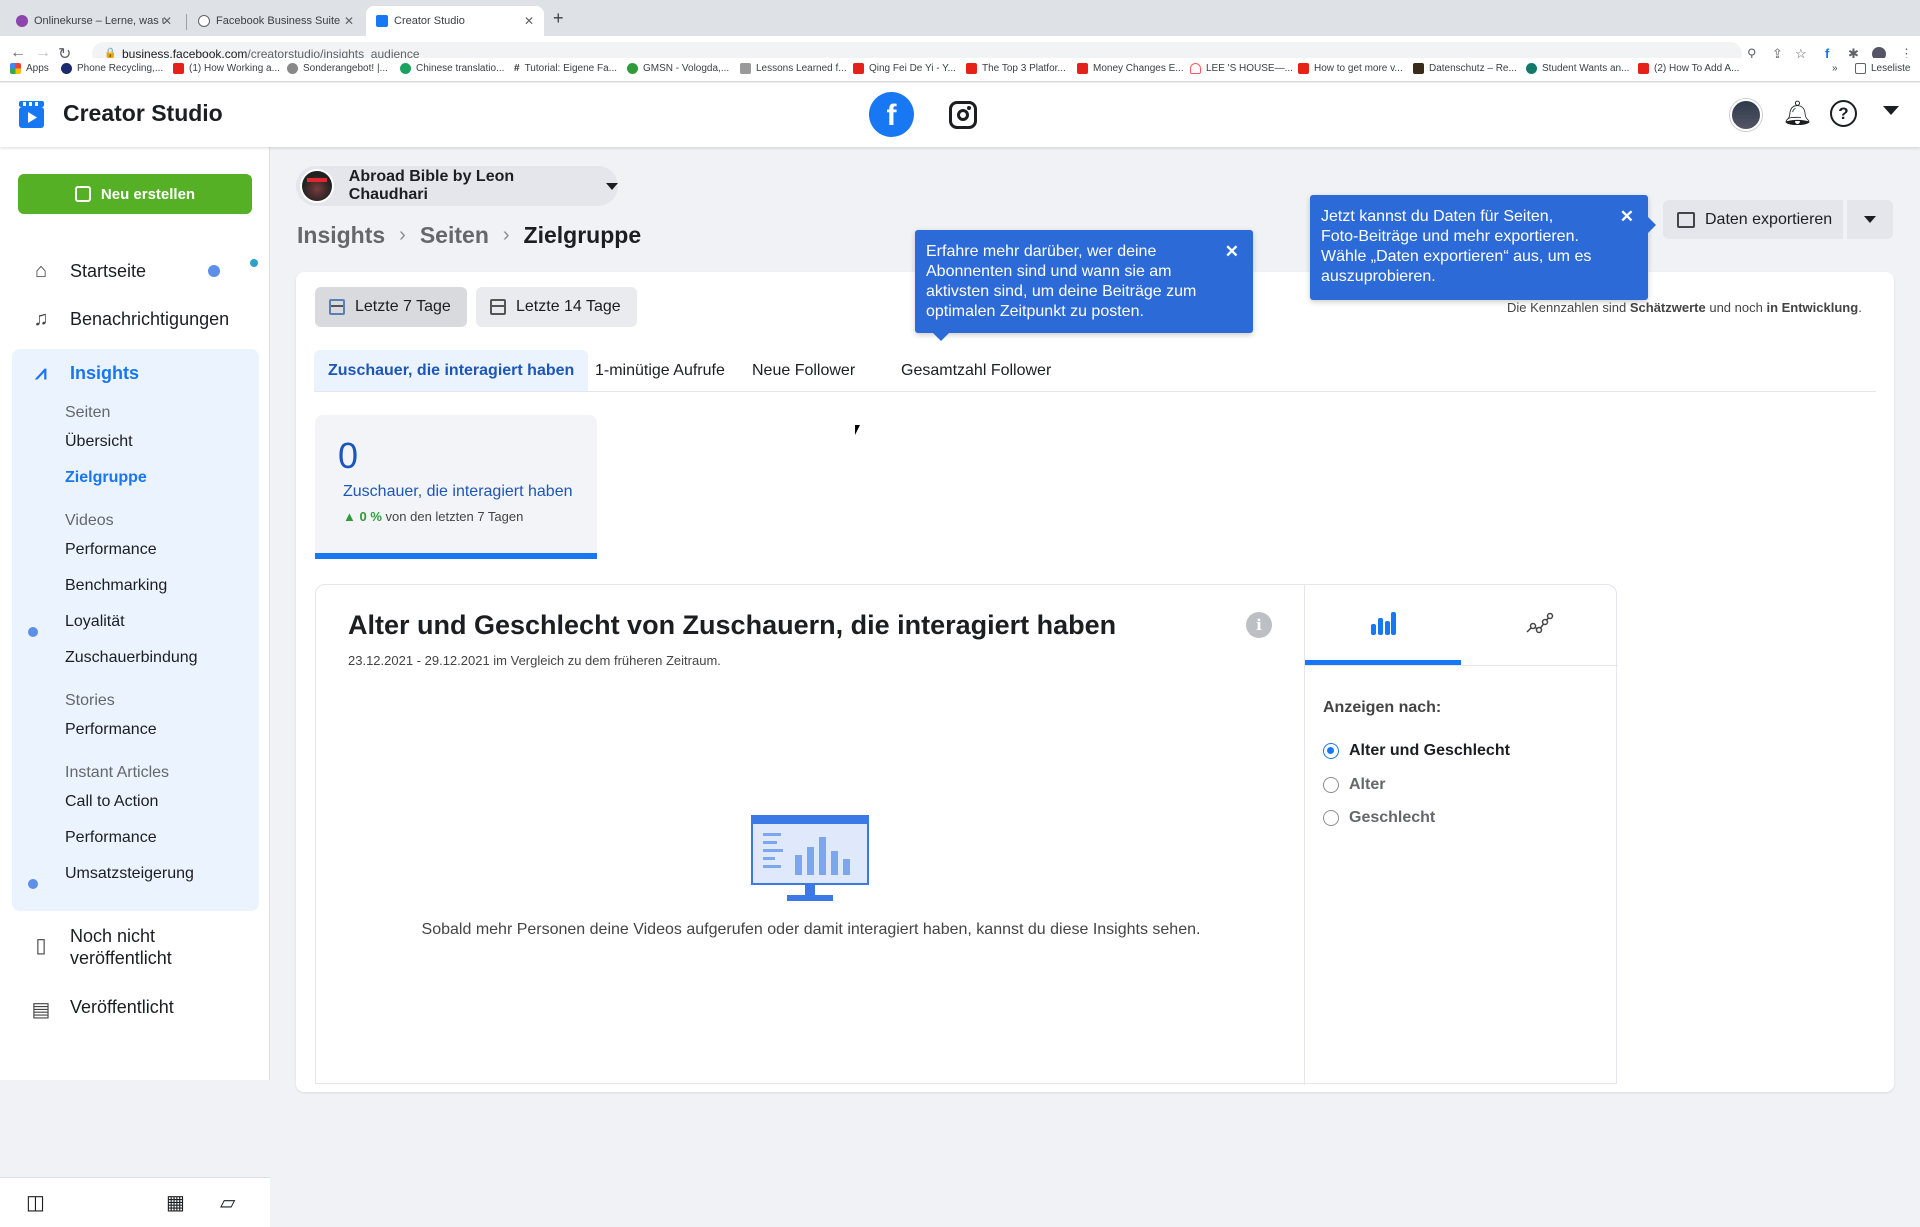  What do you see at coordinates (99, 442) in the screenshot?
I see `sidebar-subitem-uebersicht: Übersicht` at bounding box center [99, 442].